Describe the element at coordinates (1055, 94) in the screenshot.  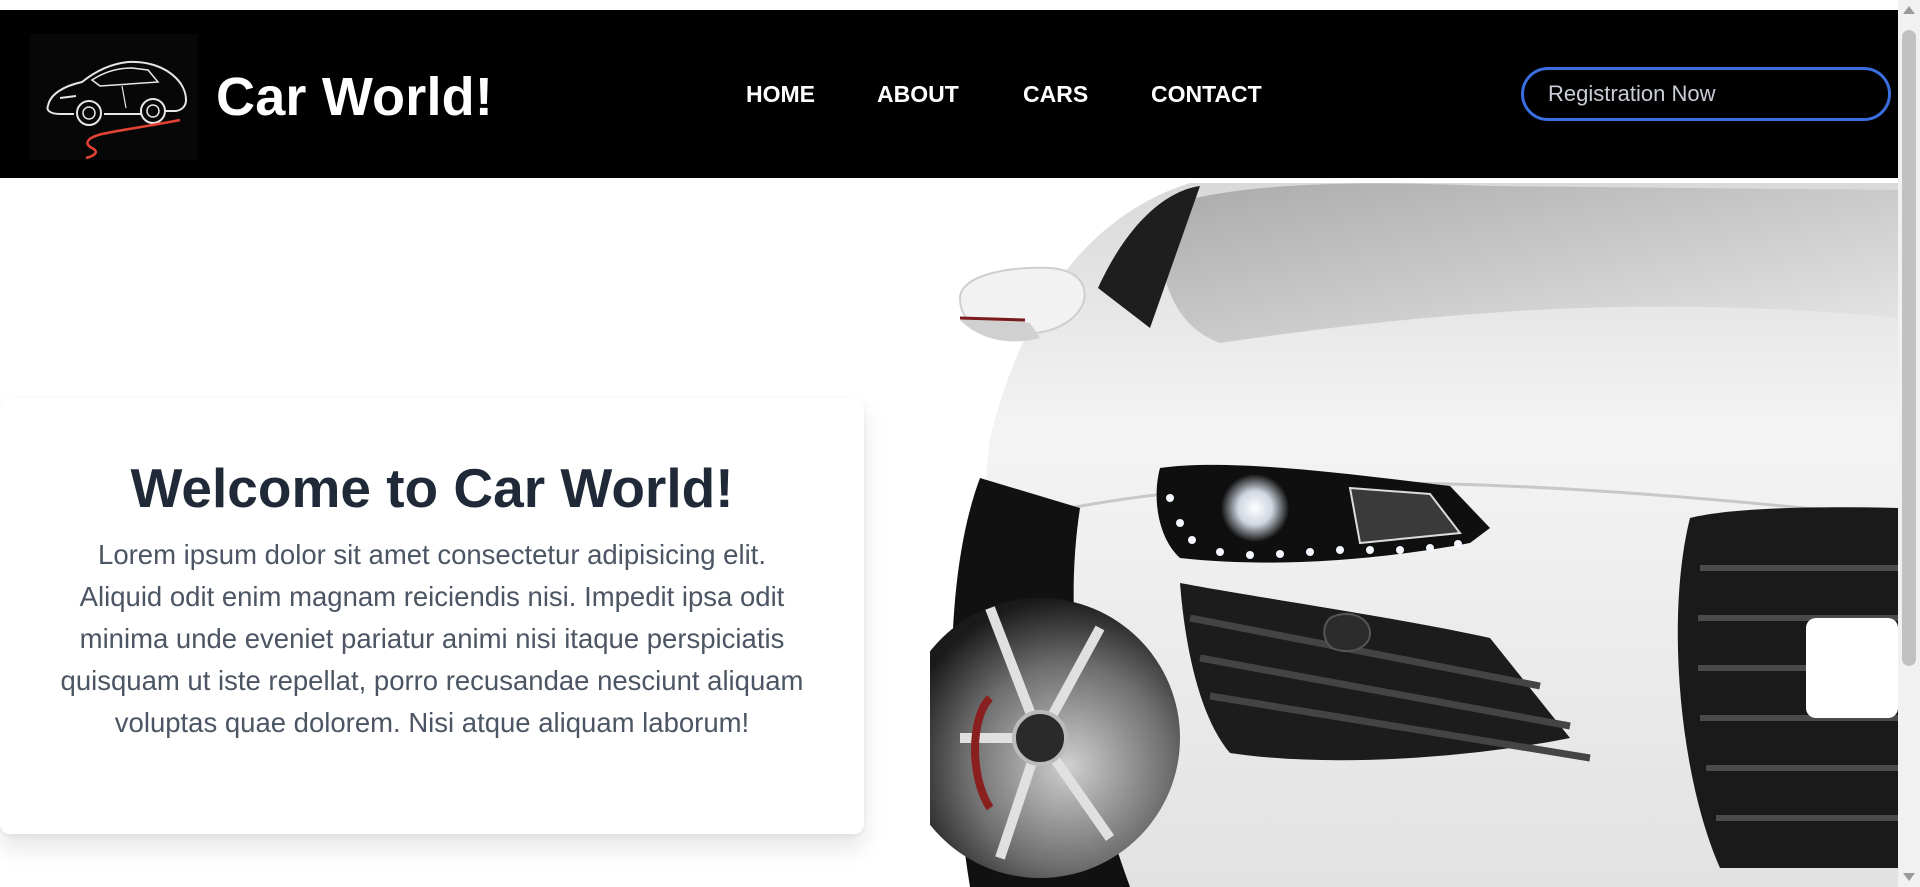
I see `nav-cars: CARS` at that location.